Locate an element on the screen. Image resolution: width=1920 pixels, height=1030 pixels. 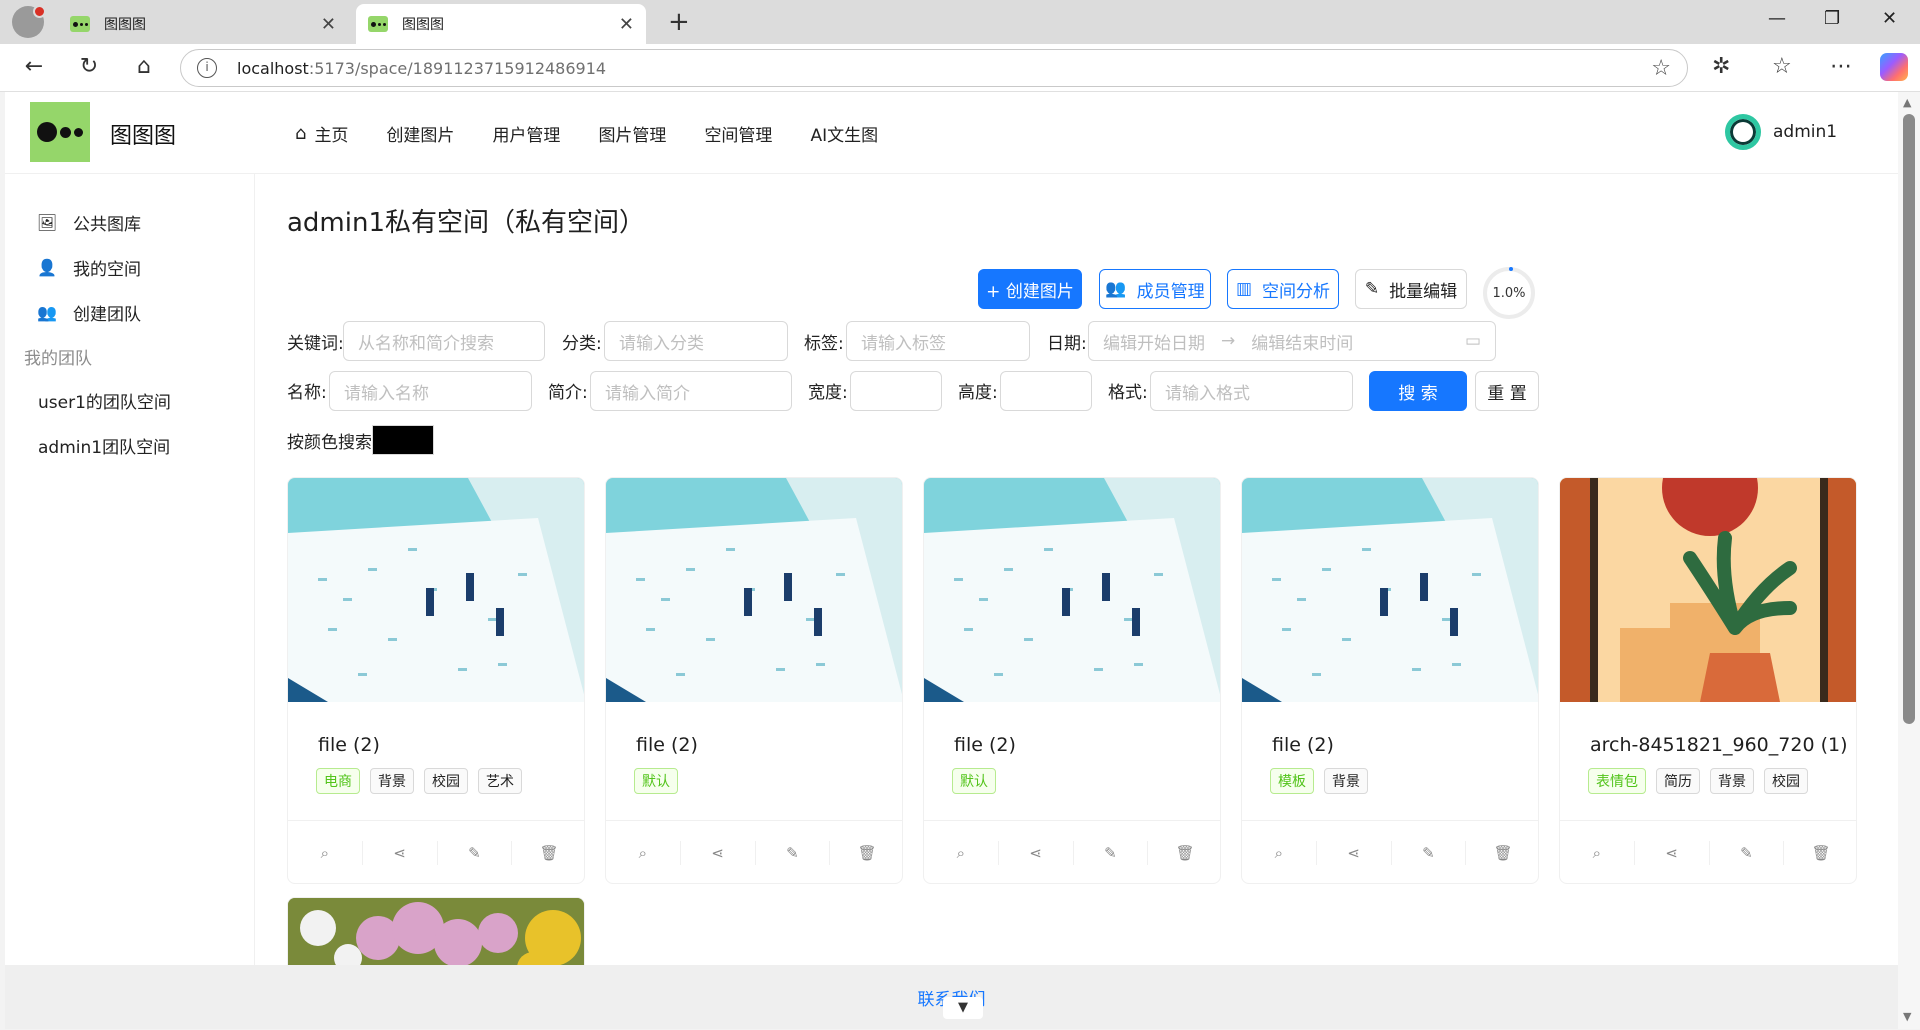
keyword-input: 从名称和简介搜索 is located at coordinates (444, 341).